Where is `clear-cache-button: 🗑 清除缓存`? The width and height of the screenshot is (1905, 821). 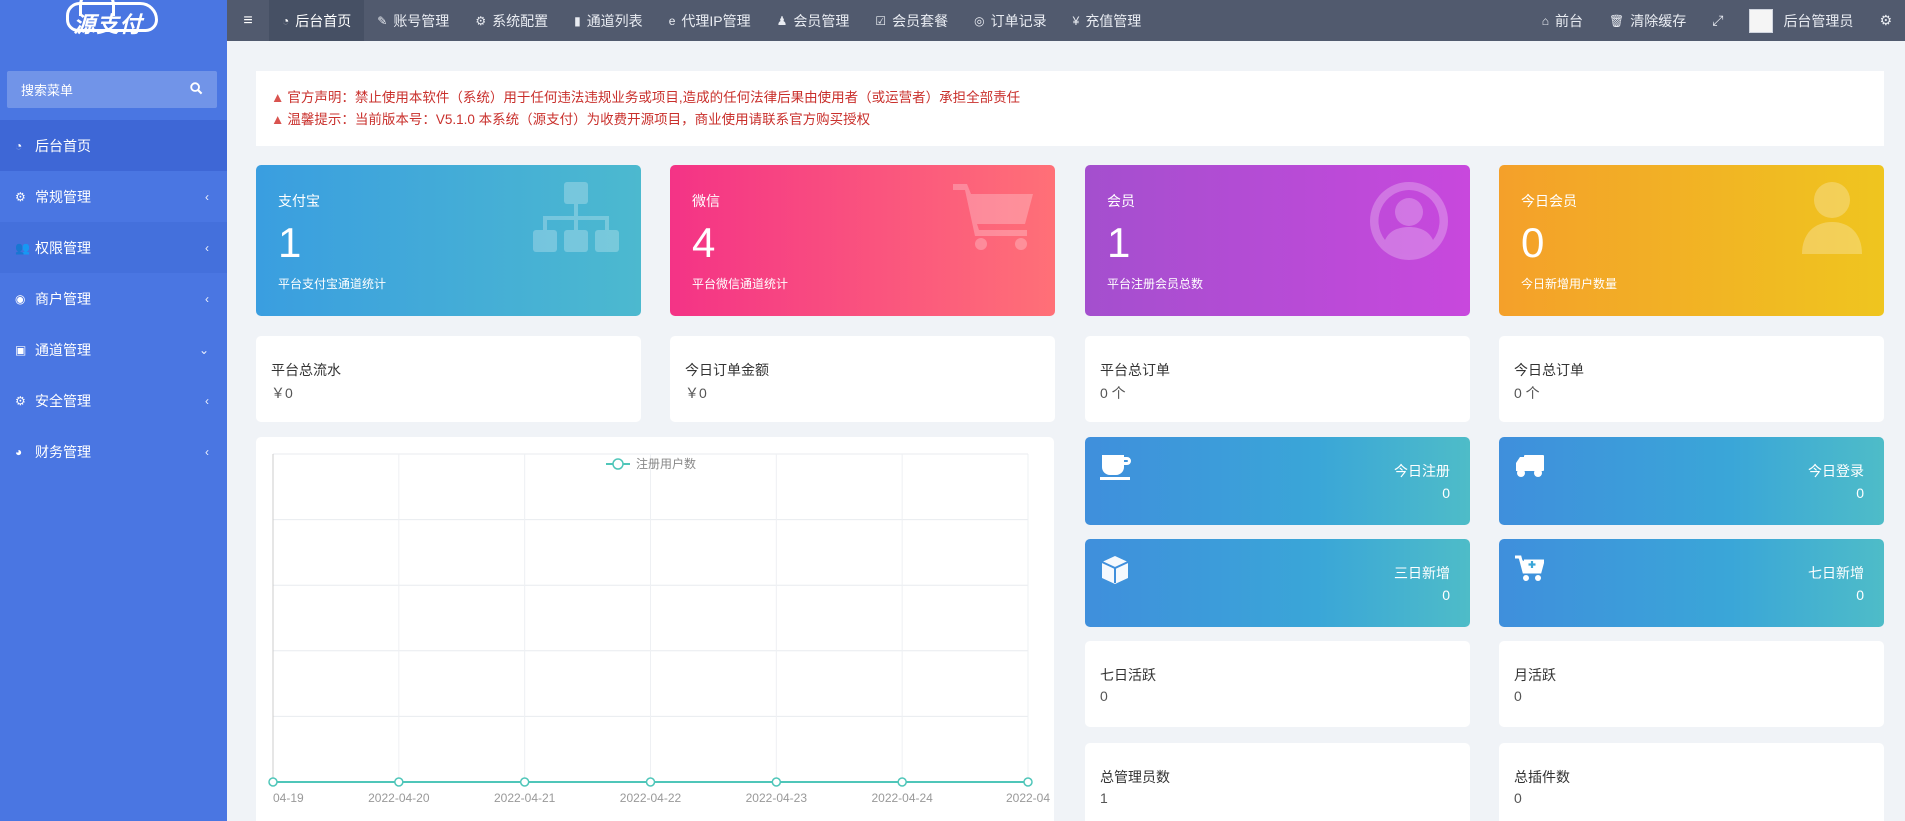
clear-cache-button: 🗑 清除缓存 is located at coordinates (1647, 20).